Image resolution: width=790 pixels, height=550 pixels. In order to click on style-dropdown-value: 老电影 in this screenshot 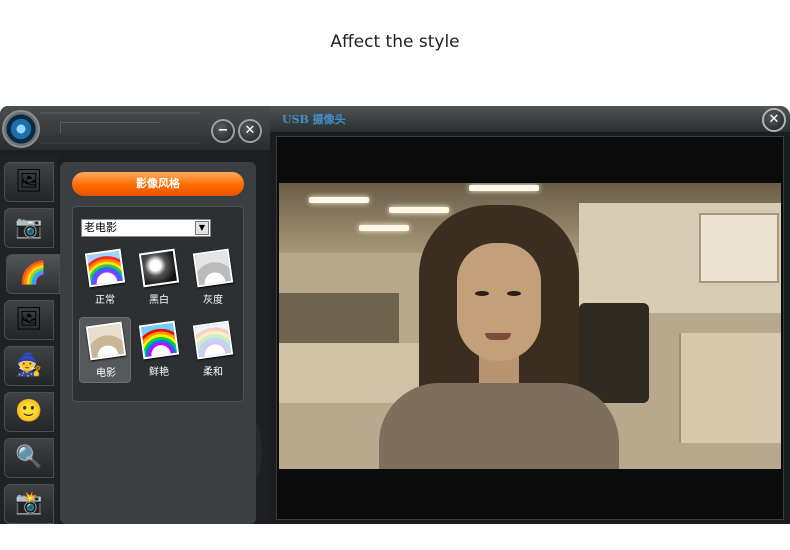, I will do `click(100, 227)`.